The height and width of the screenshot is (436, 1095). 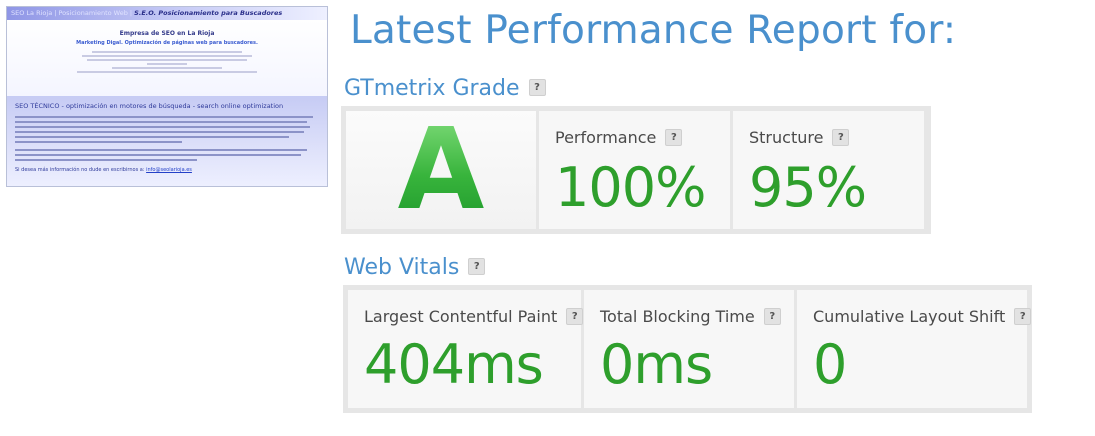 I want to click on web-vitals-help-icon: ?, so click(x=477, y=266).